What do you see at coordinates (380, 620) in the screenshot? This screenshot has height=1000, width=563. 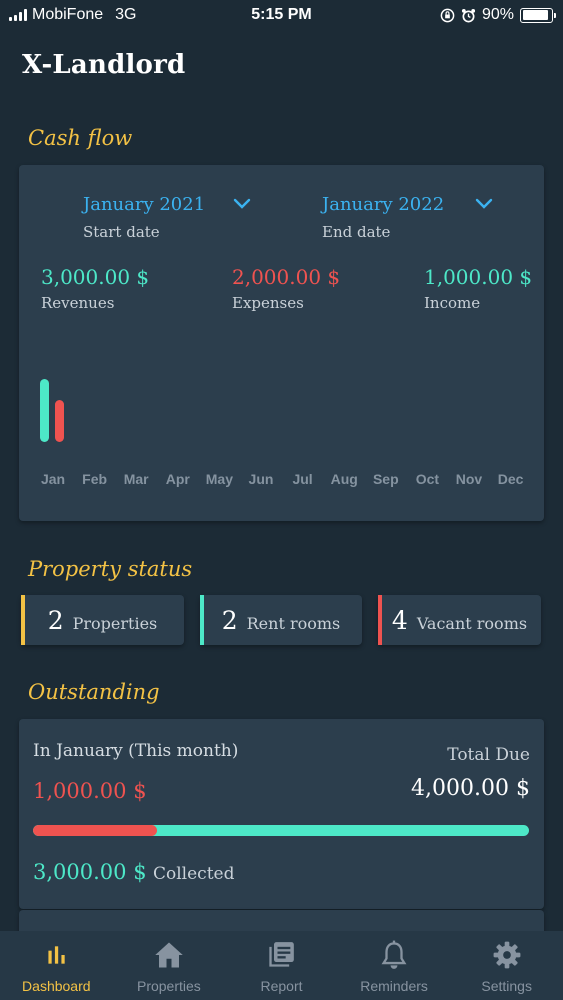 I see `vacant-rooms-accent` at bounding box center [380, 620].